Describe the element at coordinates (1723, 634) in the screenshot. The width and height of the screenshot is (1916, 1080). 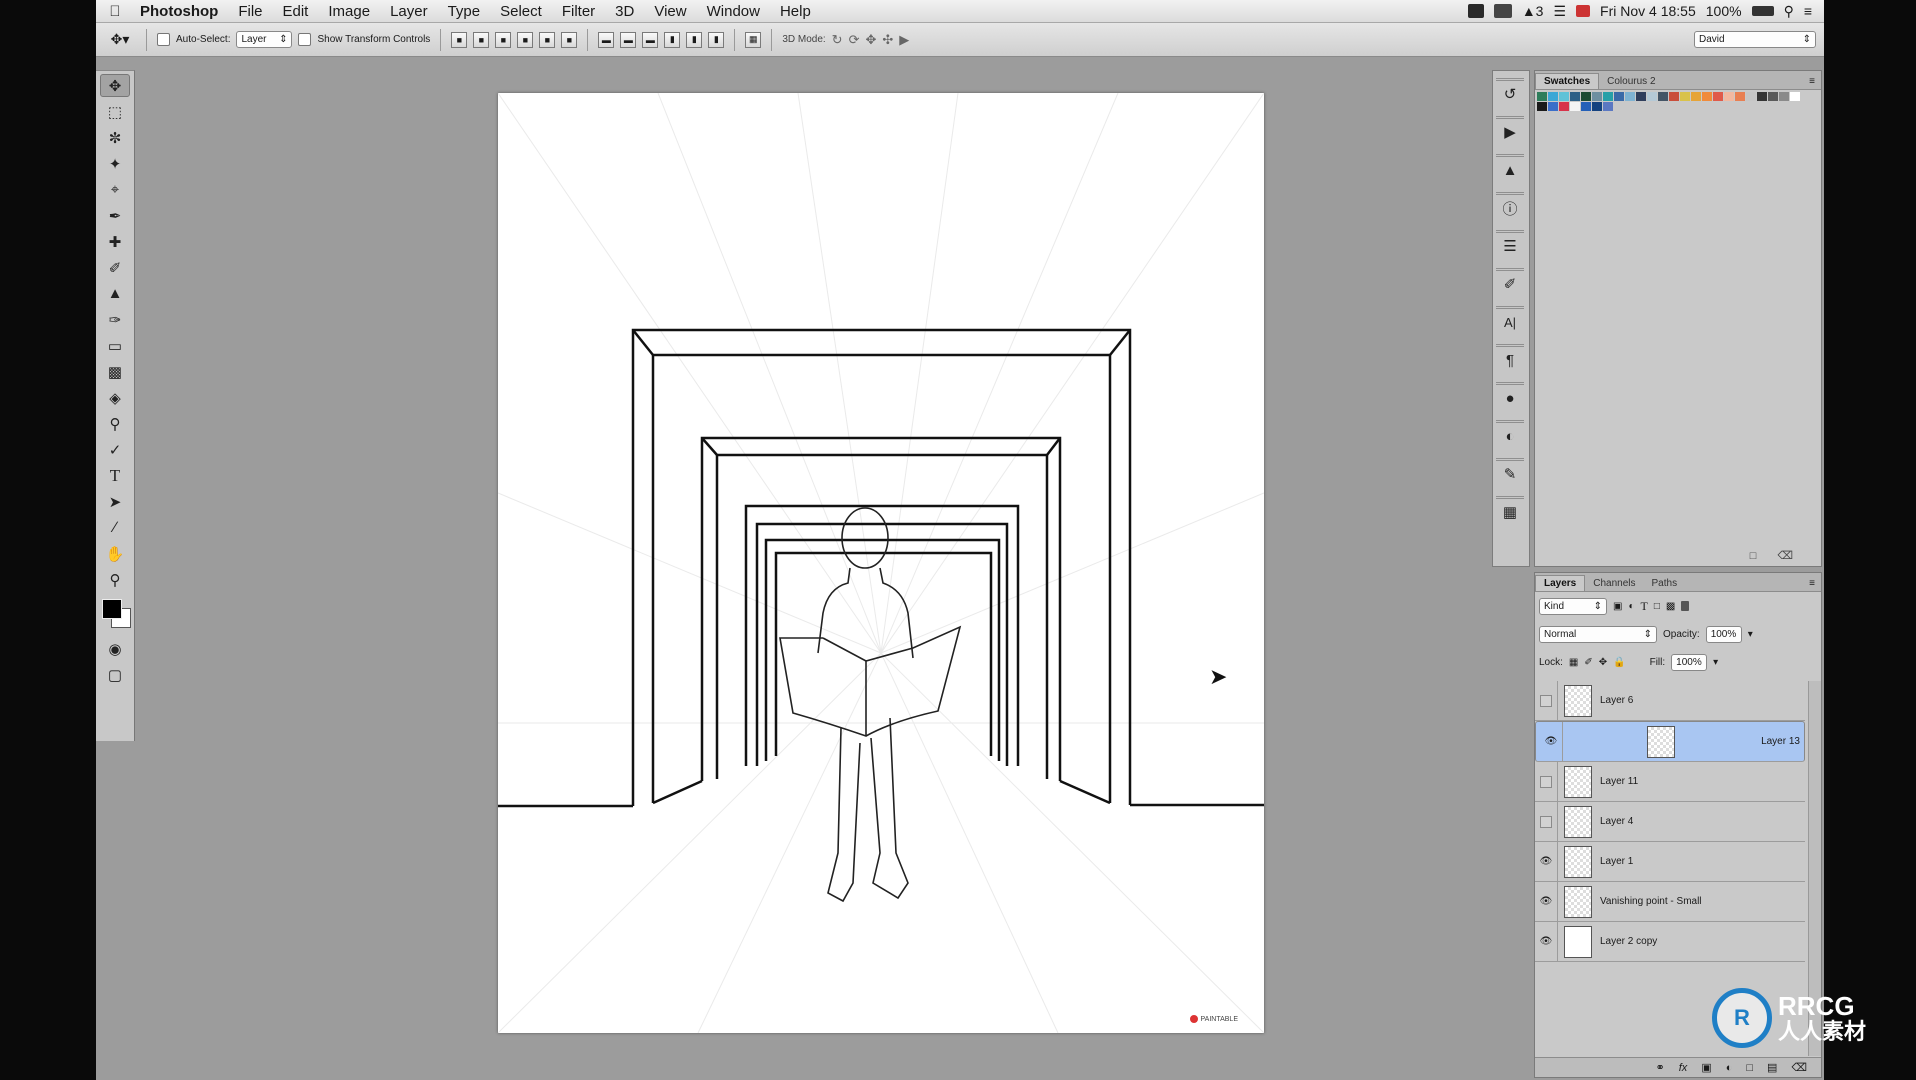
I see `opacity-input: 100%` at that location.